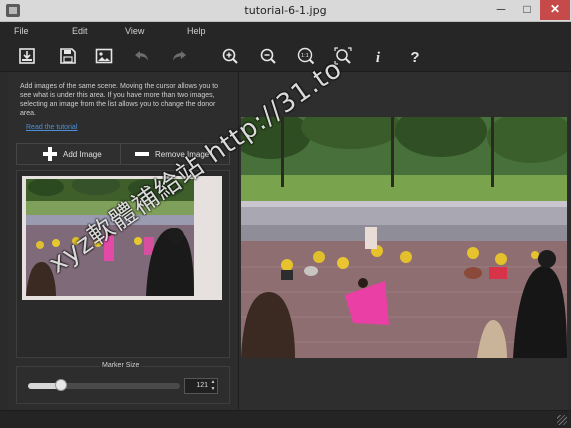 Image resolution: width=571 pixels, height=428 pixels. I want to click on marker-size-spinbox: 121 ▲ ▼, so click(201, 386).